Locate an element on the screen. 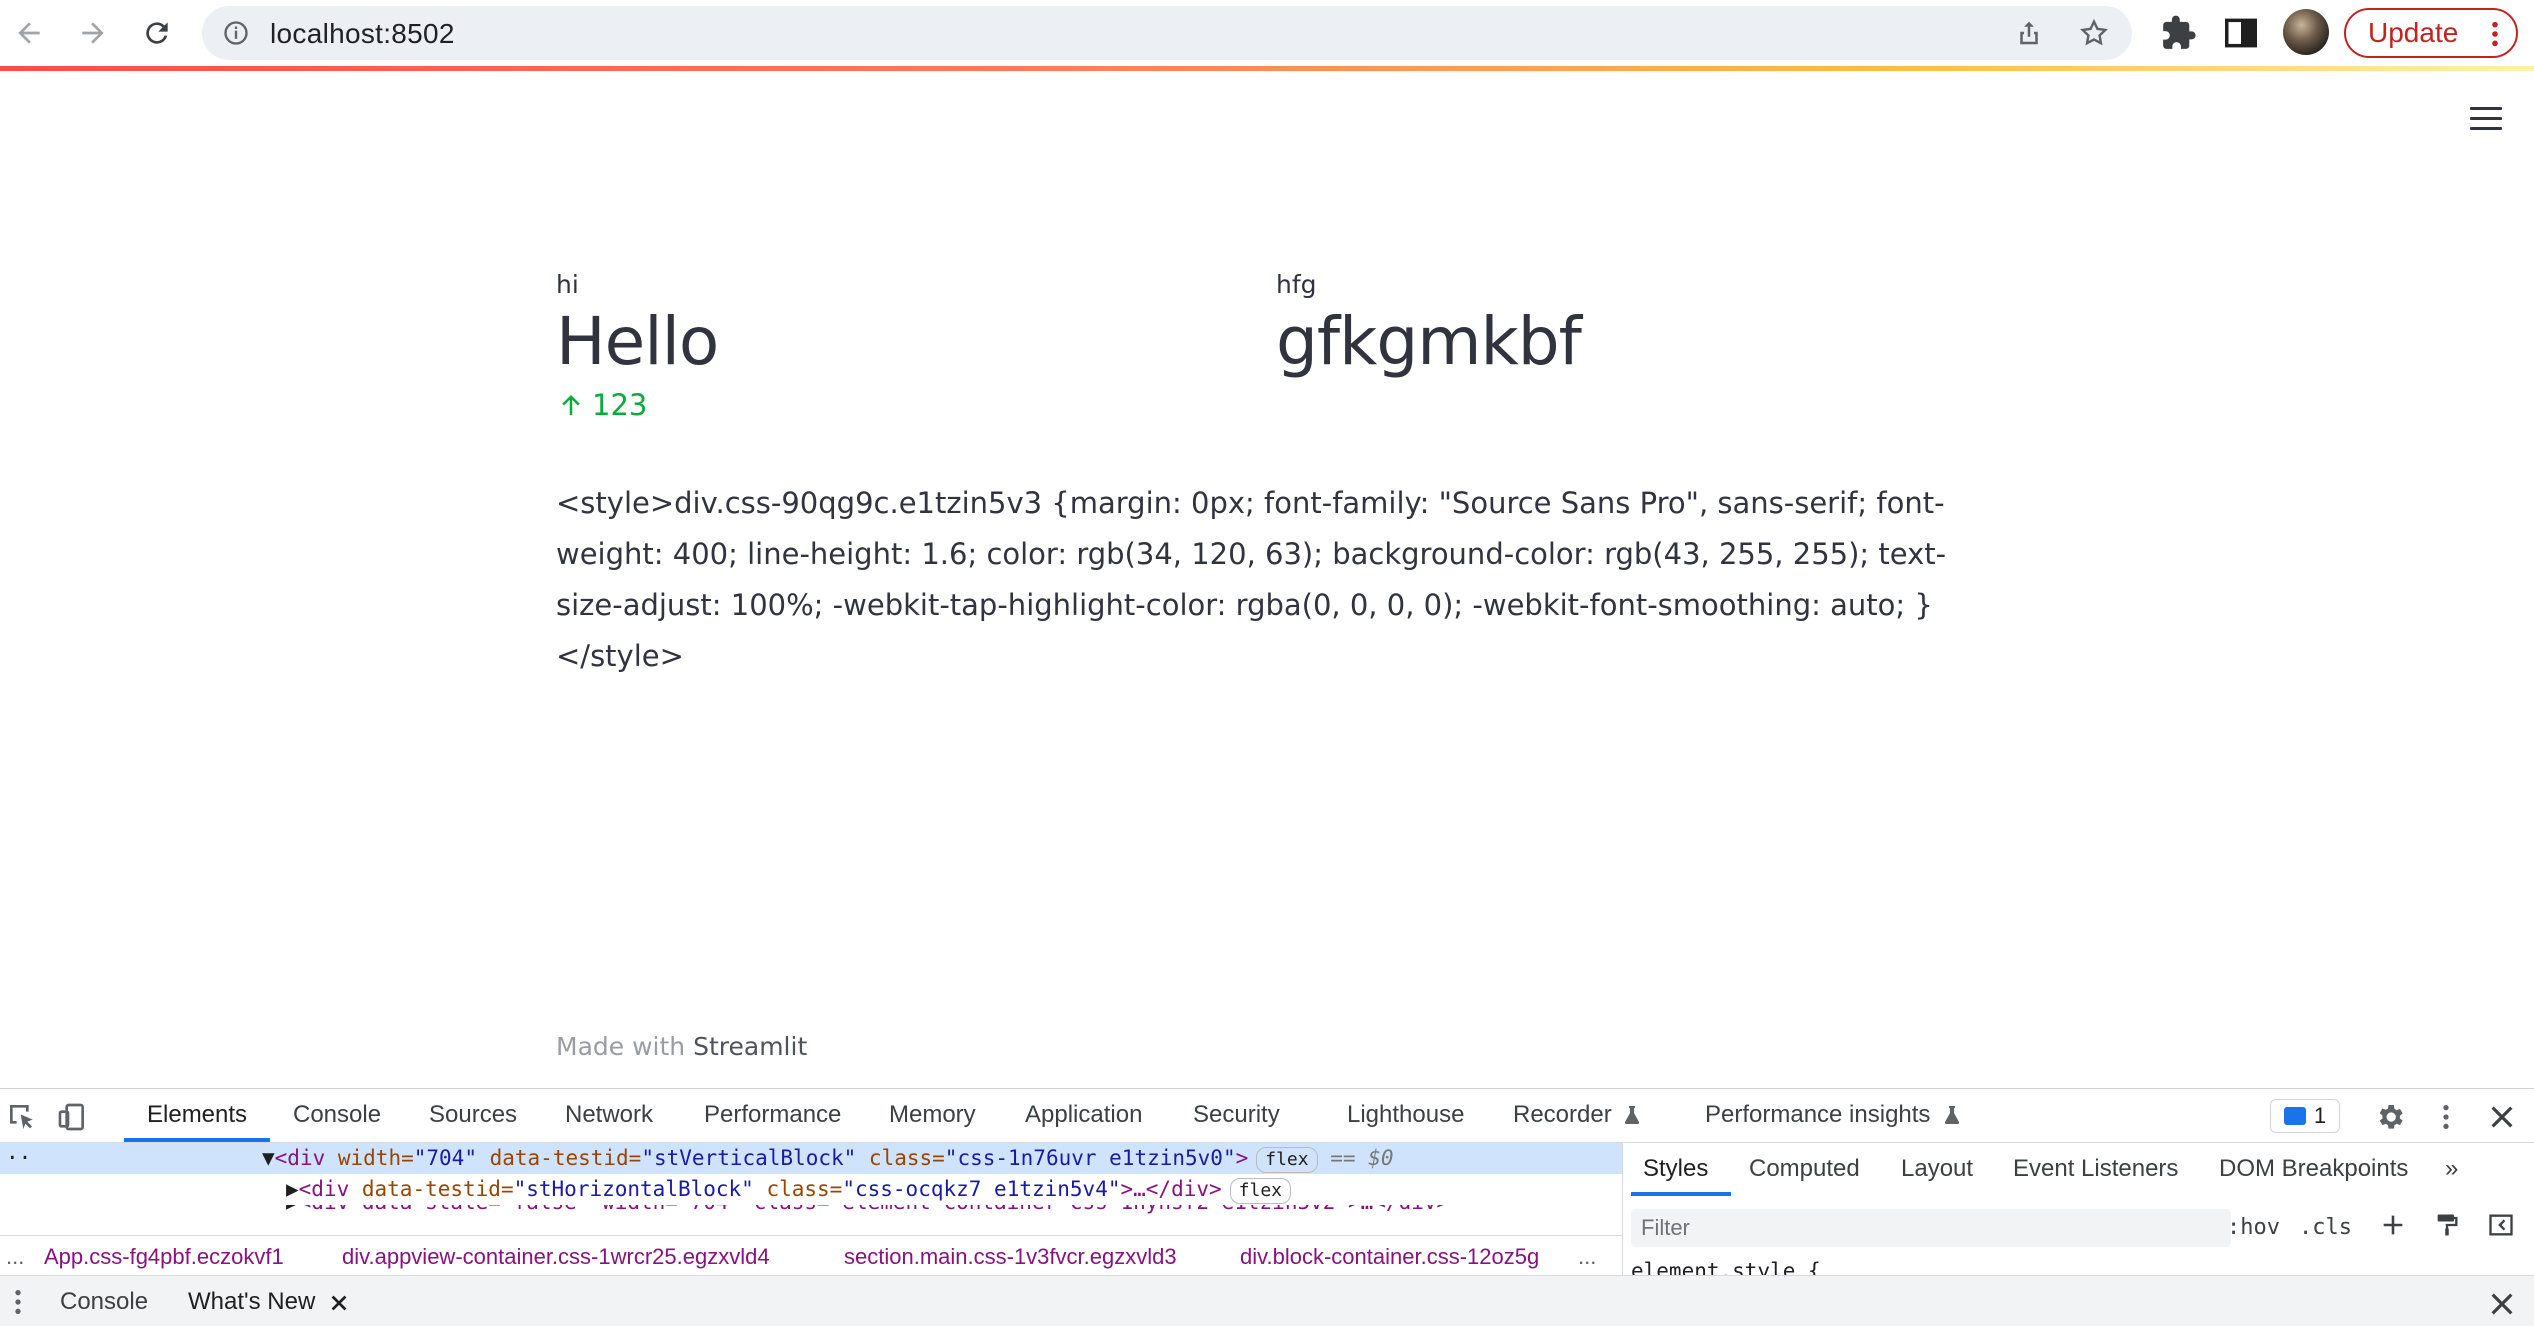  forward-button is located at coordinates (93, 33).